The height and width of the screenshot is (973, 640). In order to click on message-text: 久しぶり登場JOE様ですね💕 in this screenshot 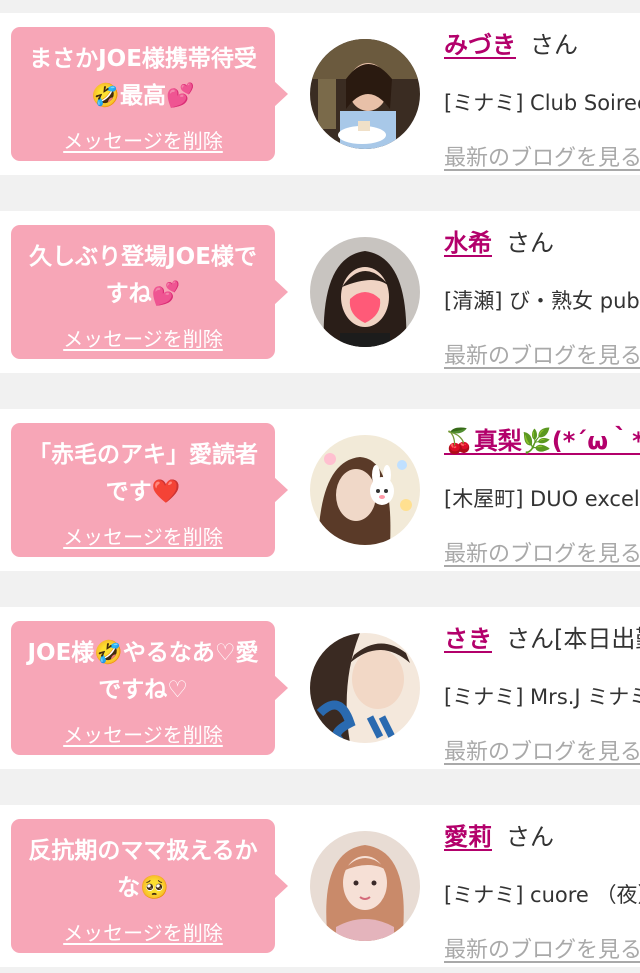, I will do `click(143, 275)`.